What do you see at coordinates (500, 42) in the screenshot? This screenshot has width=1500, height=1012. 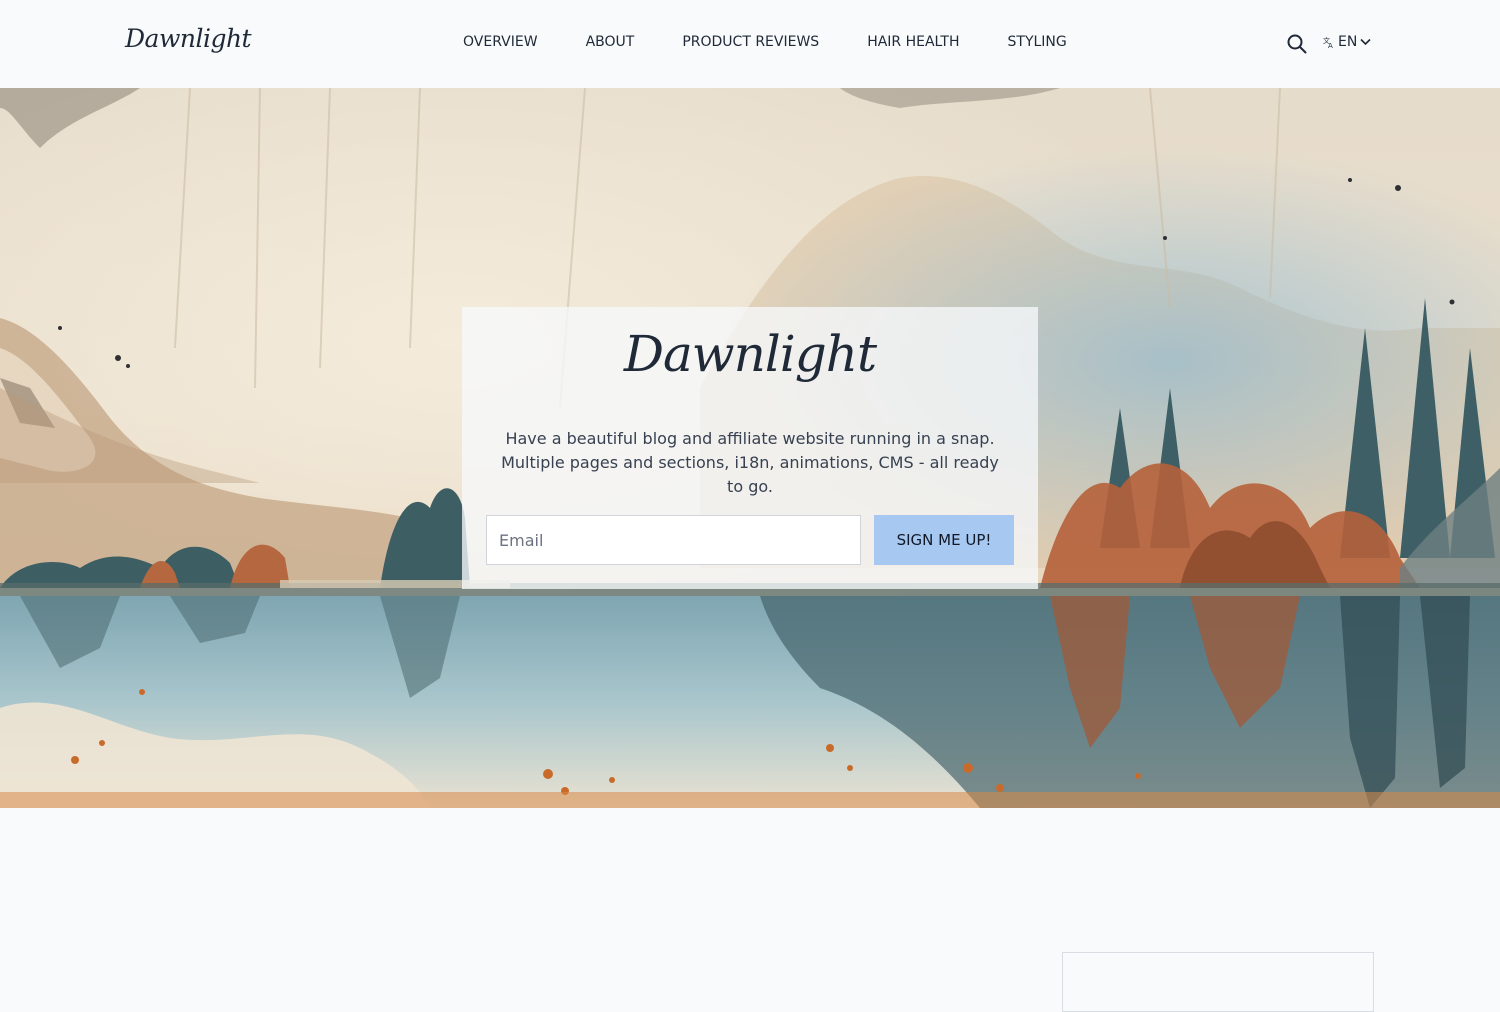 I see `nav-item-overview: OVERVIEW` at bounding box center [500, 42].